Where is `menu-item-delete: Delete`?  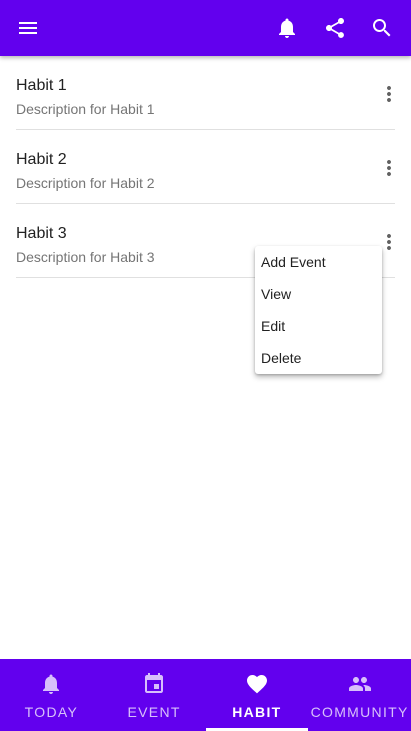
menu-item-delete: Delete is located at coordinates (318, 358).